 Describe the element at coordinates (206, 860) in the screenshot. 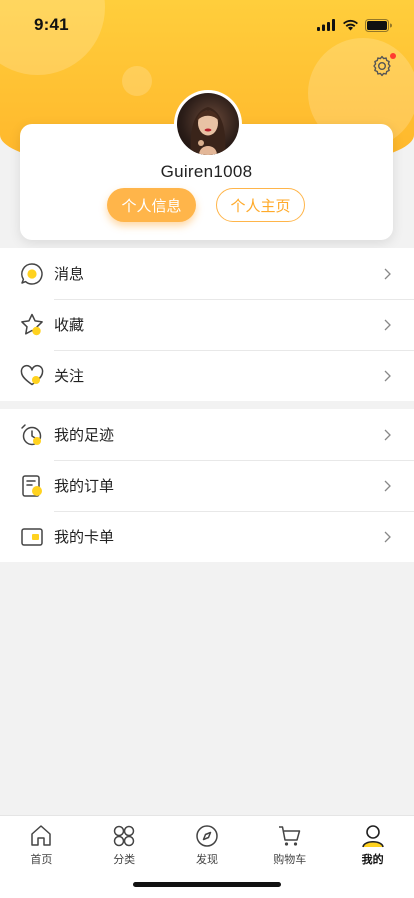

I see `tab-label: 发现` at that location.